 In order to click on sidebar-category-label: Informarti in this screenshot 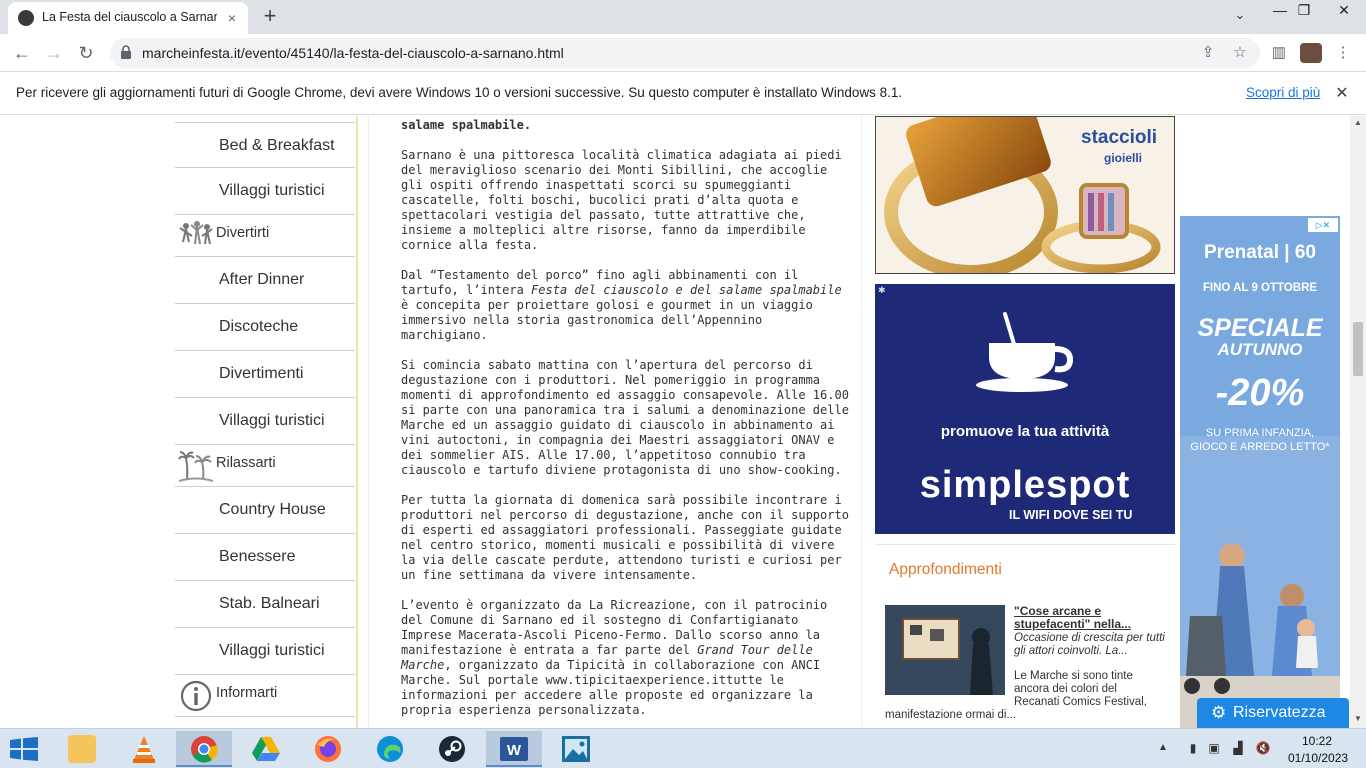, I will do `click(247, 693)`.